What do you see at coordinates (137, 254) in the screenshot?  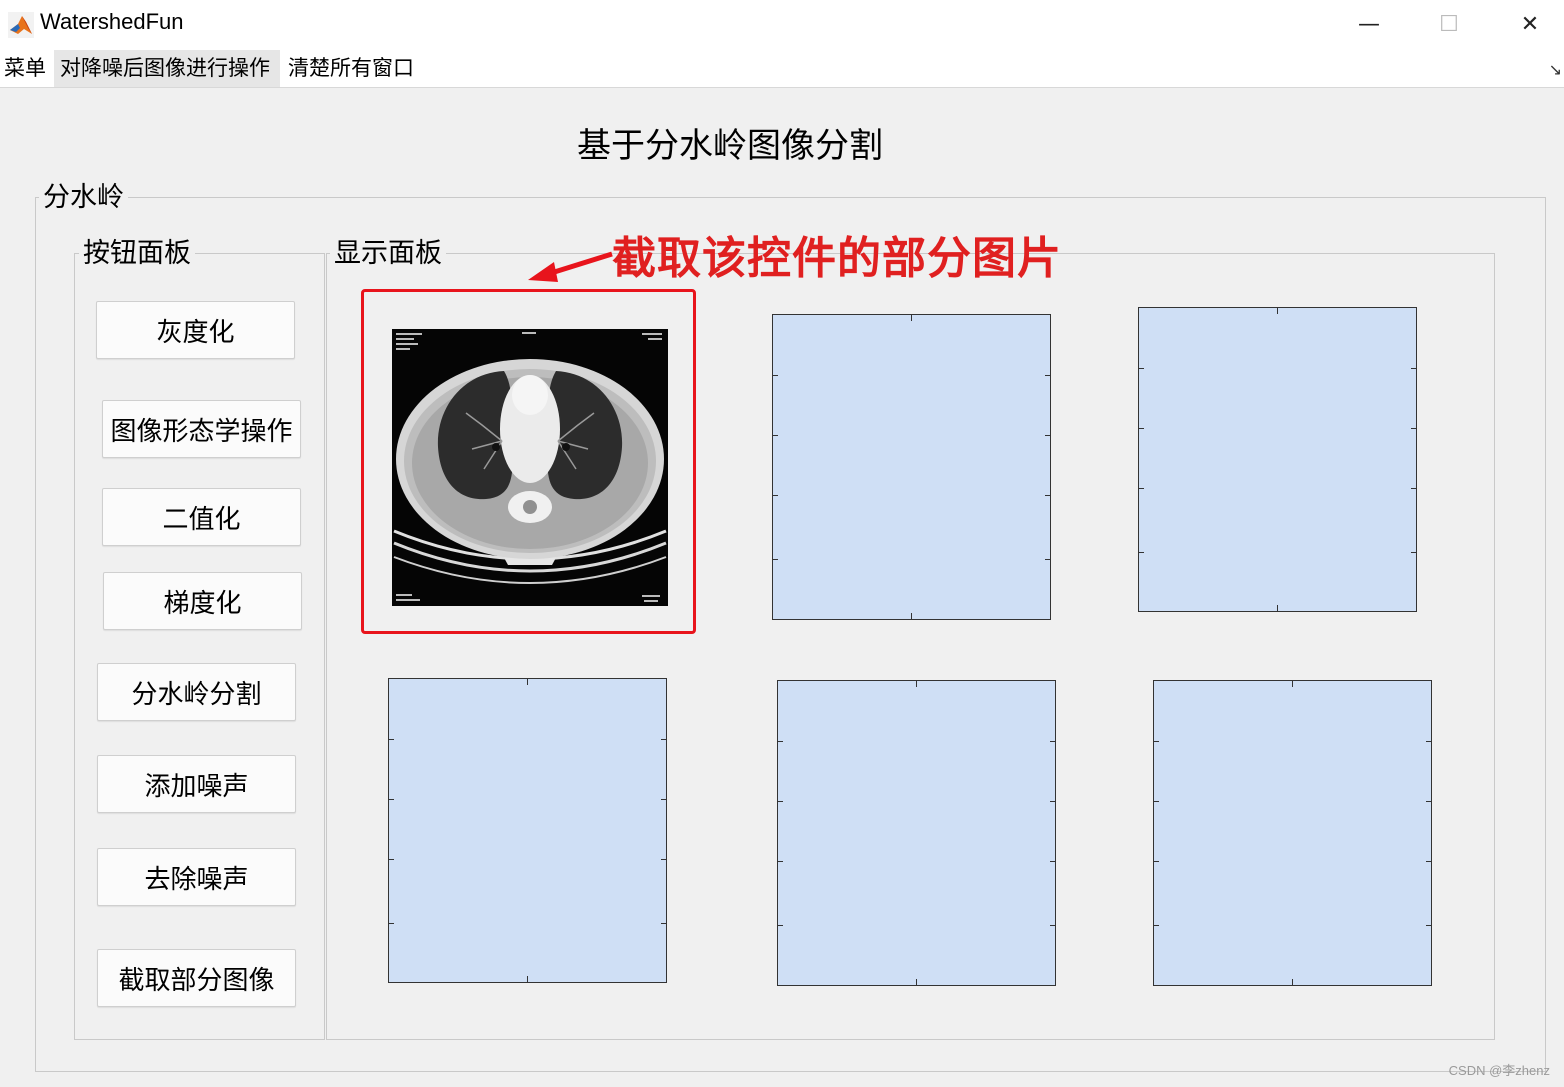 I see `button-panel-label: 按钮面板` at bounding box center [137, 254].